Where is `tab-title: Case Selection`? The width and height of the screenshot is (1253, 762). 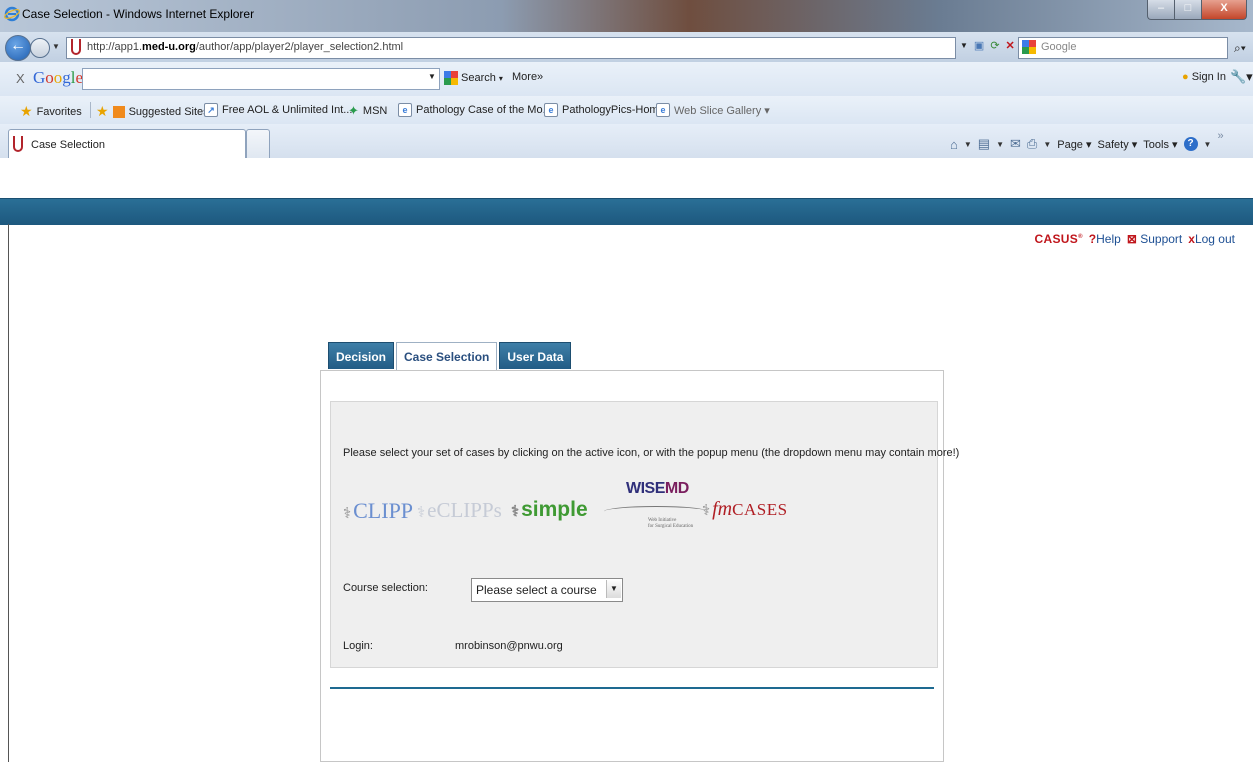 tab-title: Case Selection is located at coordinates (68, 145).